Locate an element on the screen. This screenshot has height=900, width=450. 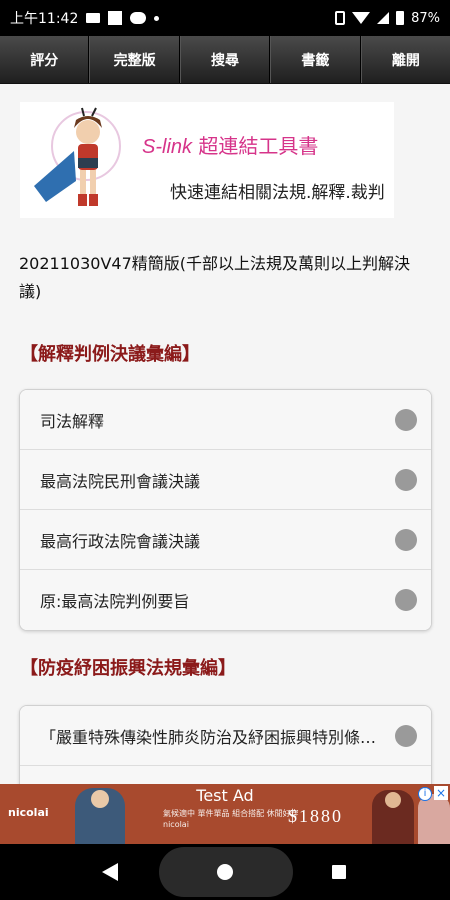
list-item-covid-special-act: 「嚴重特殊傳染性肺炎防治及紓困振興特別條例」 is located at coordinates (225, 736).